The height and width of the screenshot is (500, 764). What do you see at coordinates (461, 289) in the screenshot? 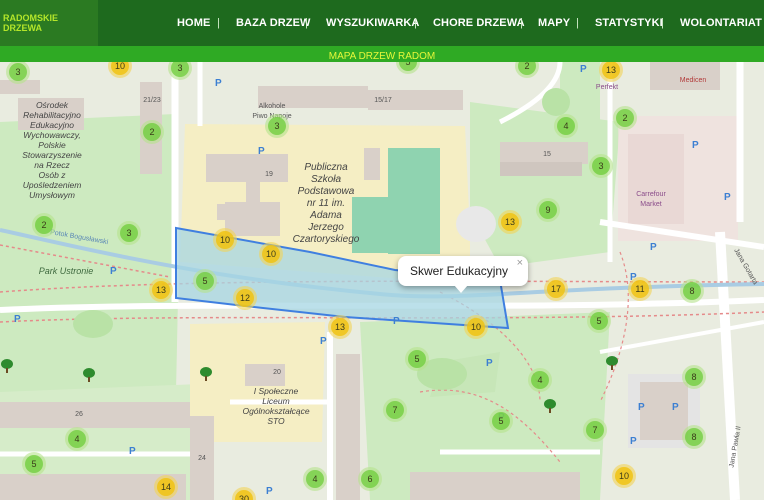
I see `popup-pointer` at bounding box center [461, 289].